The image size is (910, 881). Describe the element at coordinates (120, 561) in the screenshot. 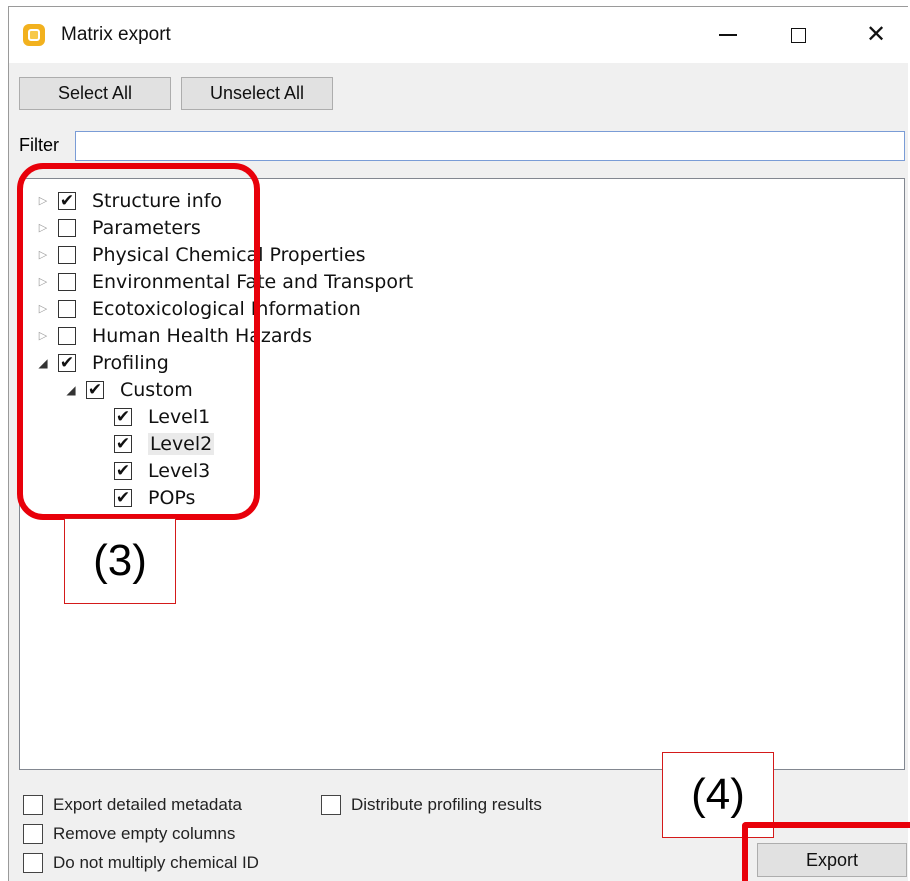

I see `annotation-label-step3: (3)` at that location.